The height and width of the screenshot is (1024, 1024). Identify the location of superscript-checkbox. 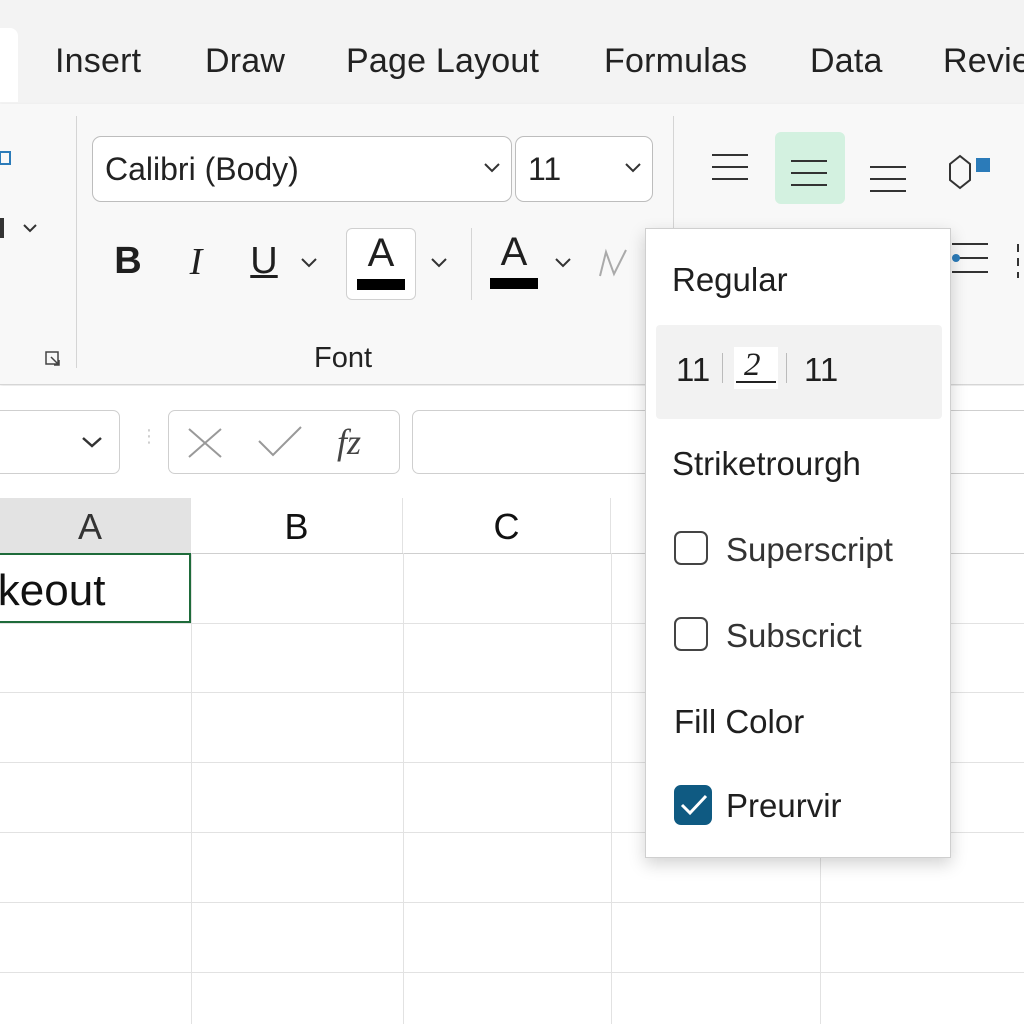
(691, 548).